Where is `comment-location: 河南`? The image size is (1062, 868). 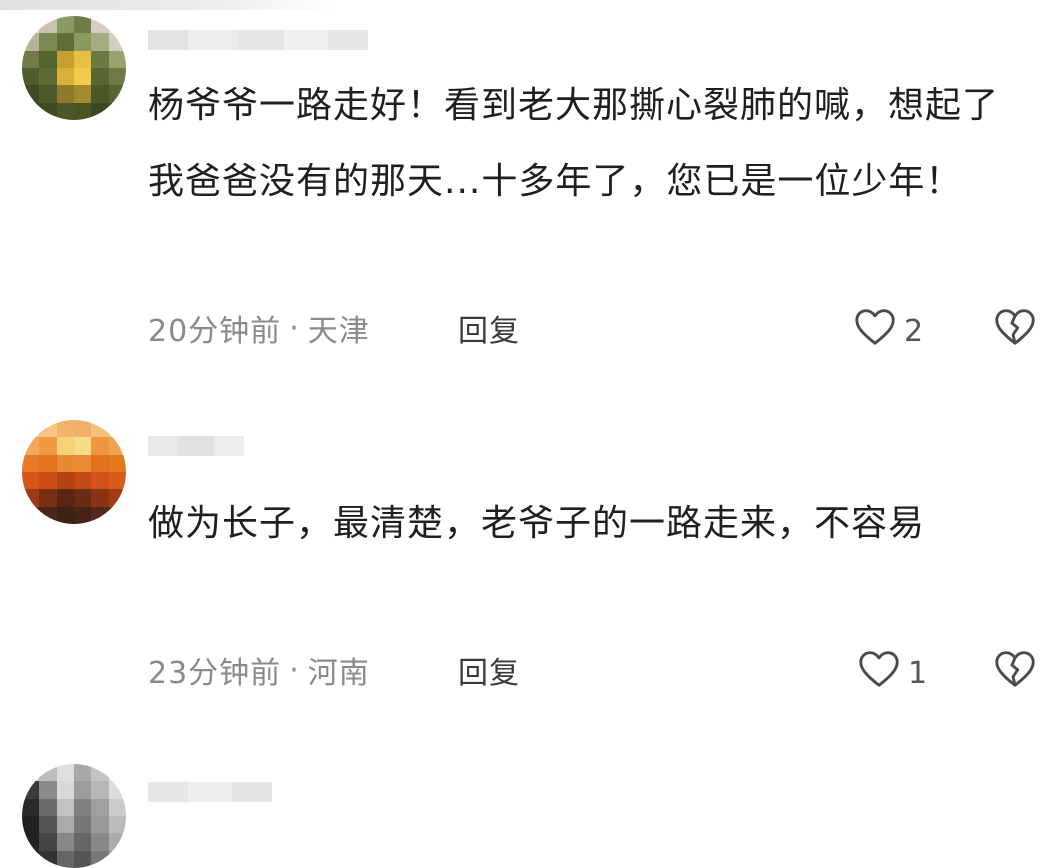 comment-location: 河南 is located at coordinates (338, 673).